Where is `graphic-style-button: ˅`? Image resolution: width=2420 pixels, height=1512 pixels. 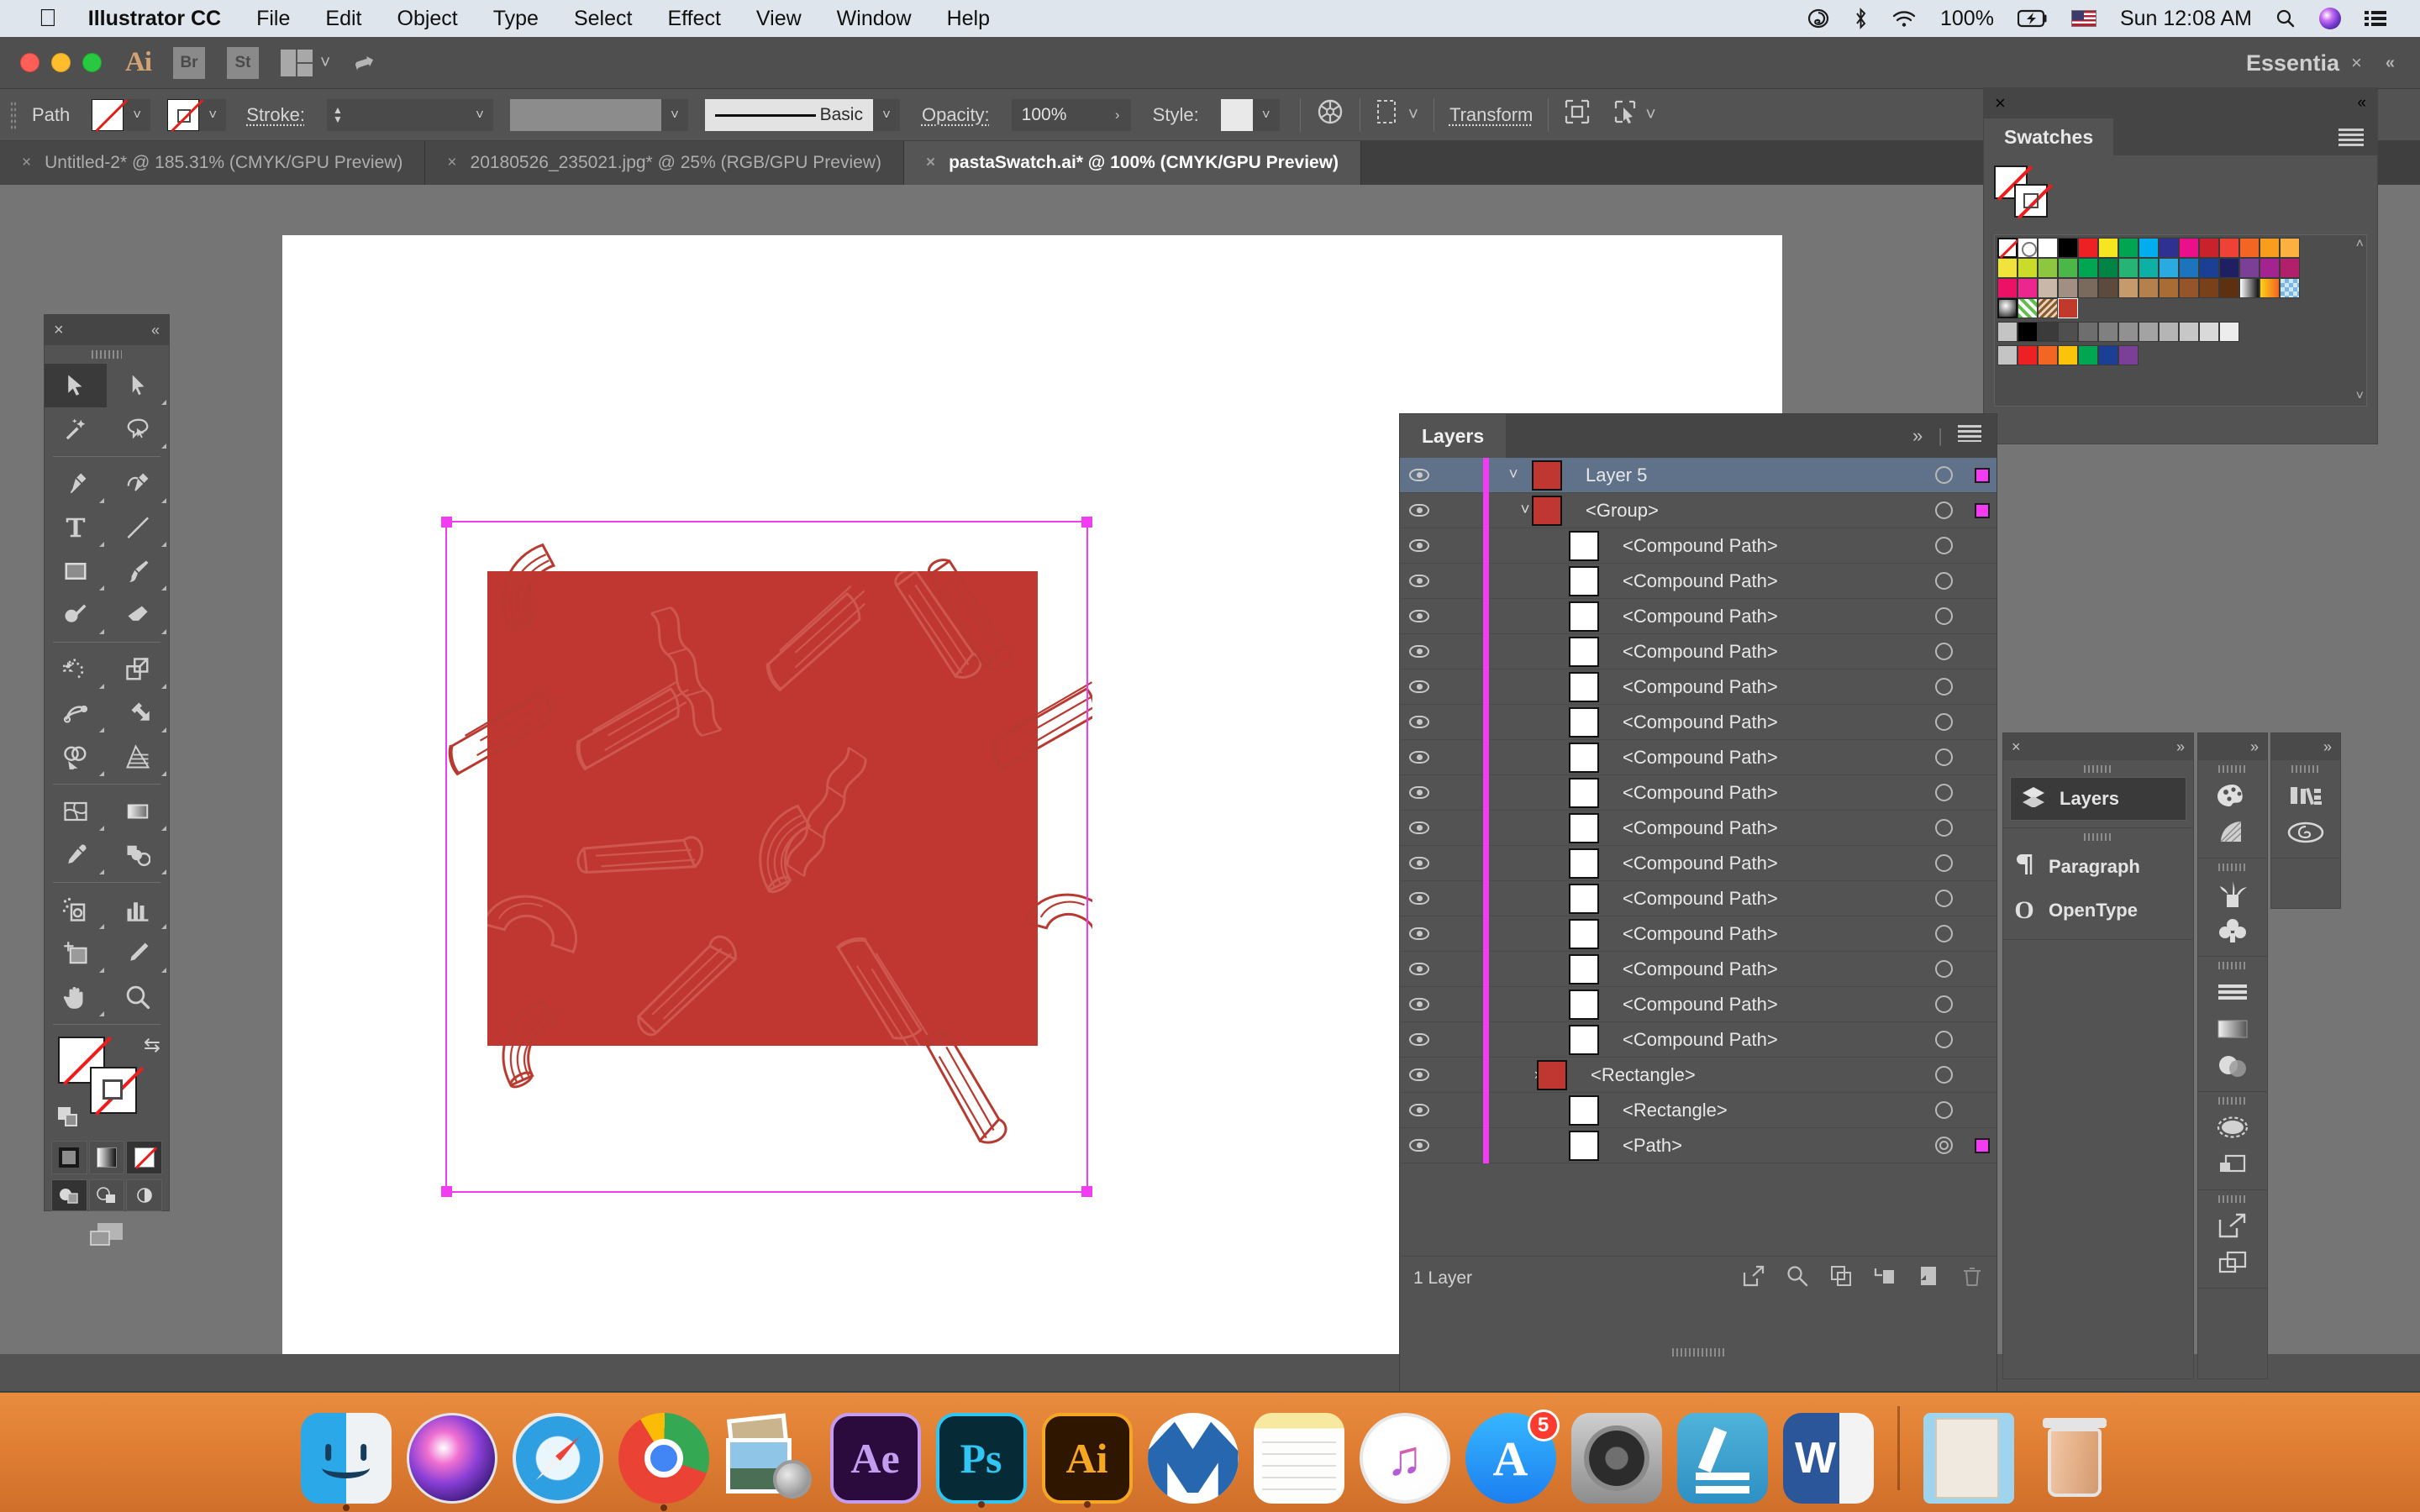
graphic-style-button: ˅ is located at coordinates (1250, 114).